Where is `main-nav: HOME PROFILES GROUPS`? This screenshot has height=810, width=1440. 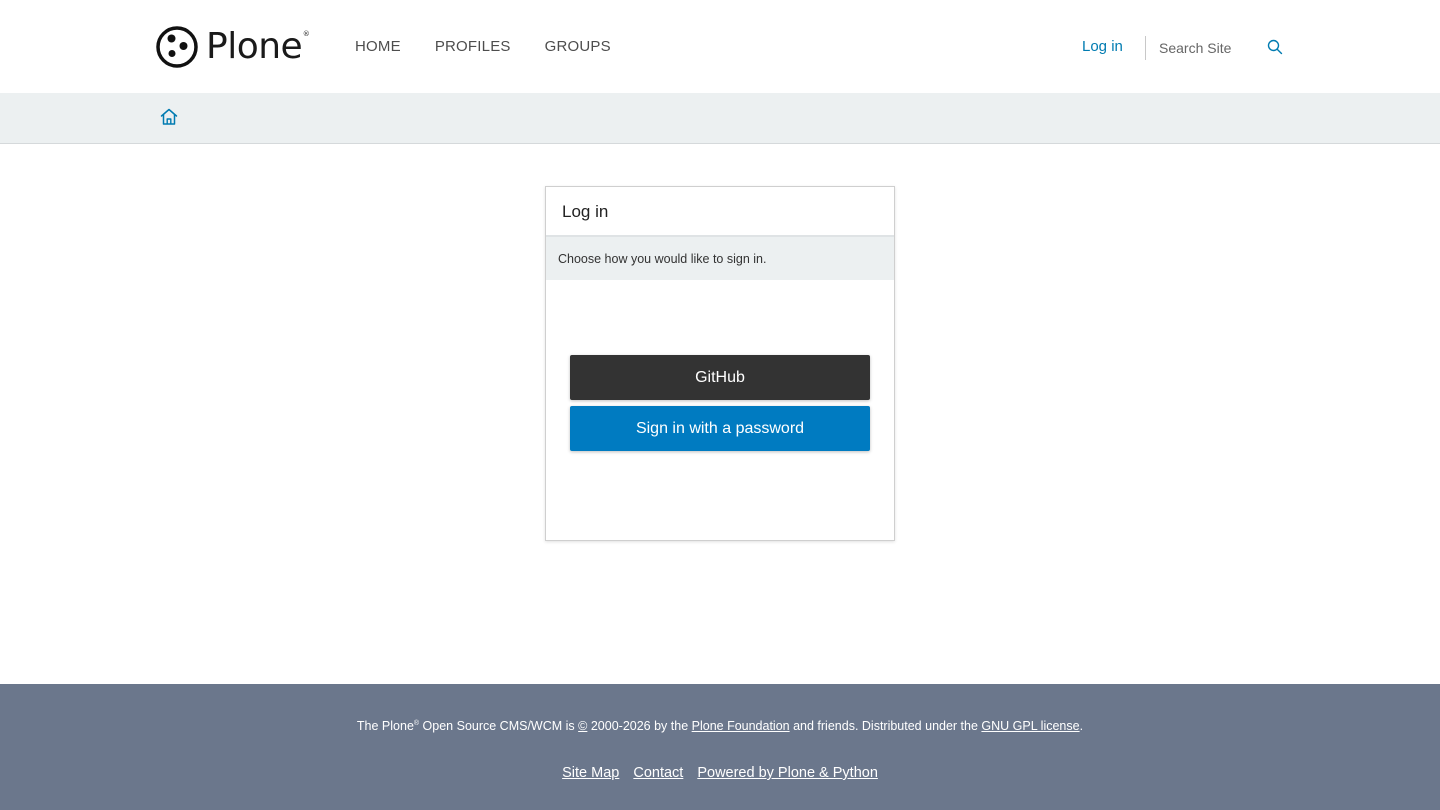
main-nav: HOME PROFILES GROUPS is located at coordinates (483, 46).